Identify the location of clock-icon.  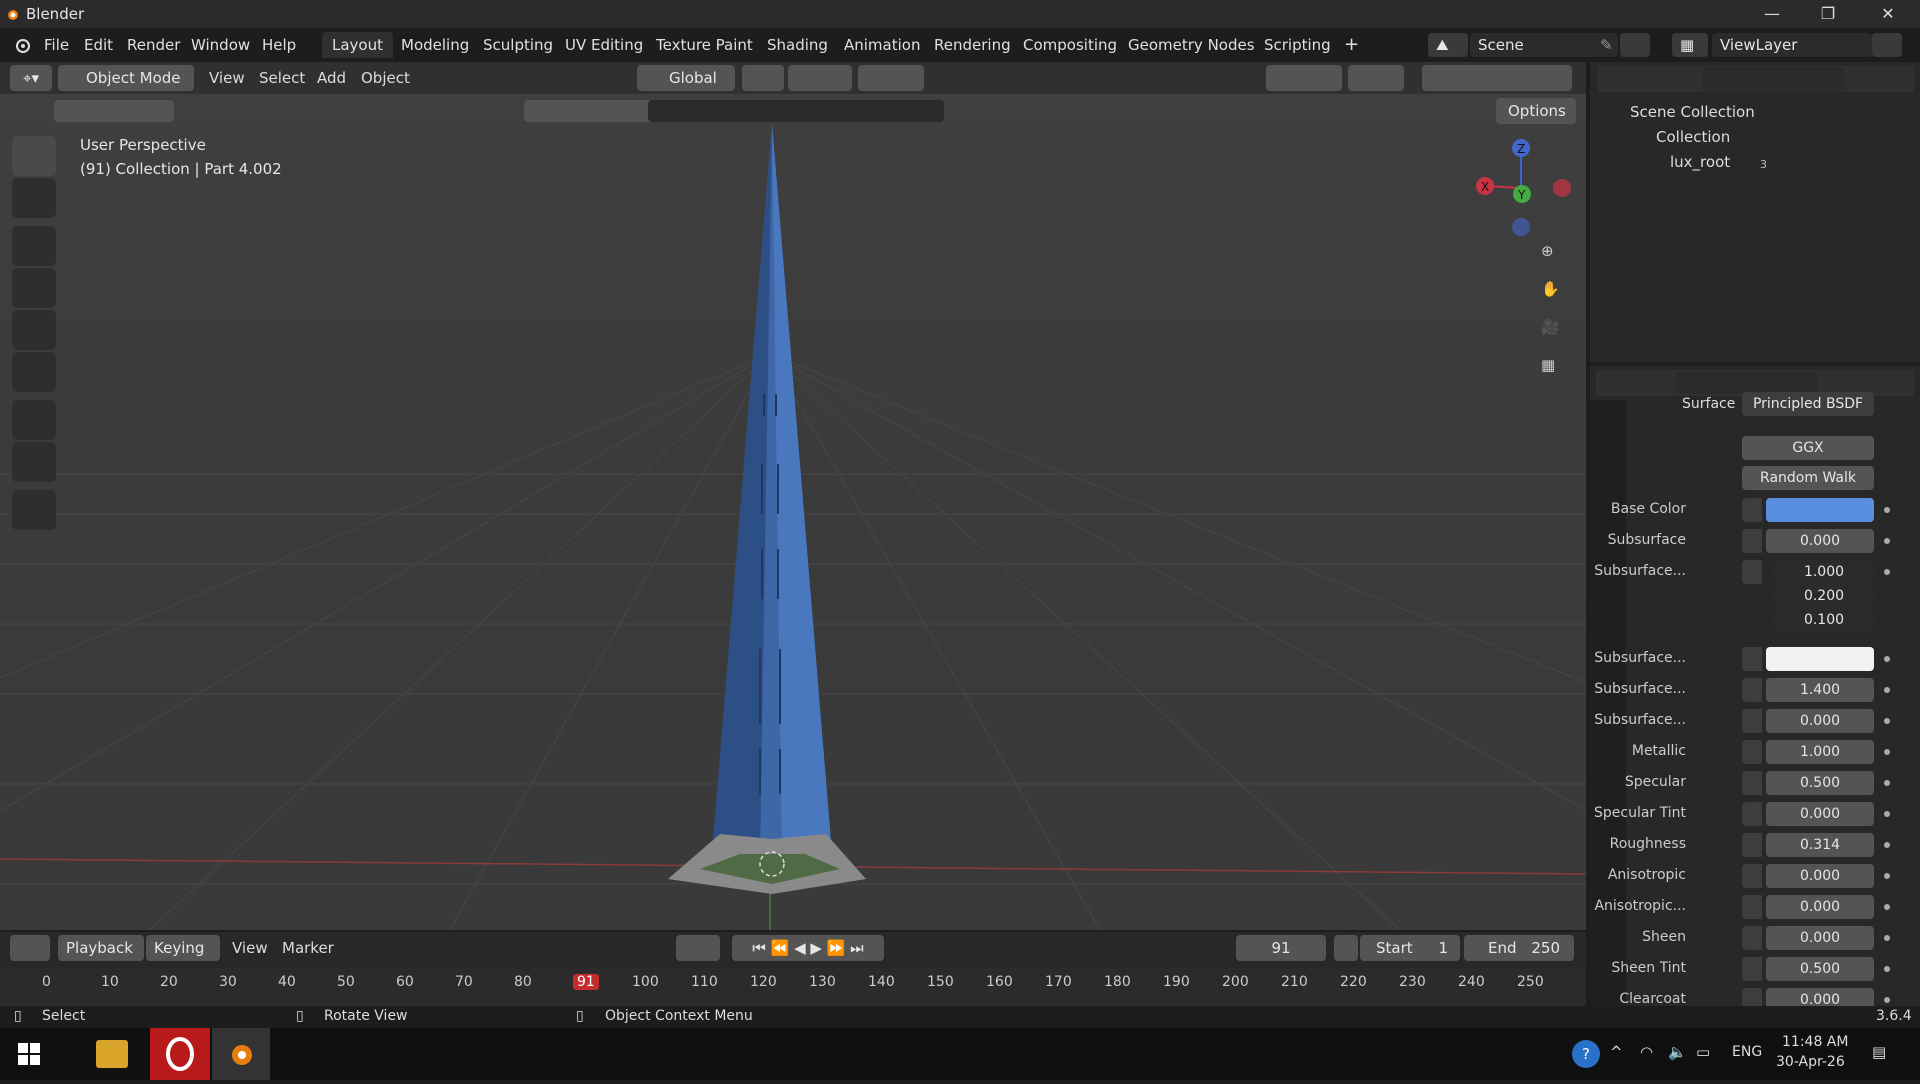
(1346, 948).